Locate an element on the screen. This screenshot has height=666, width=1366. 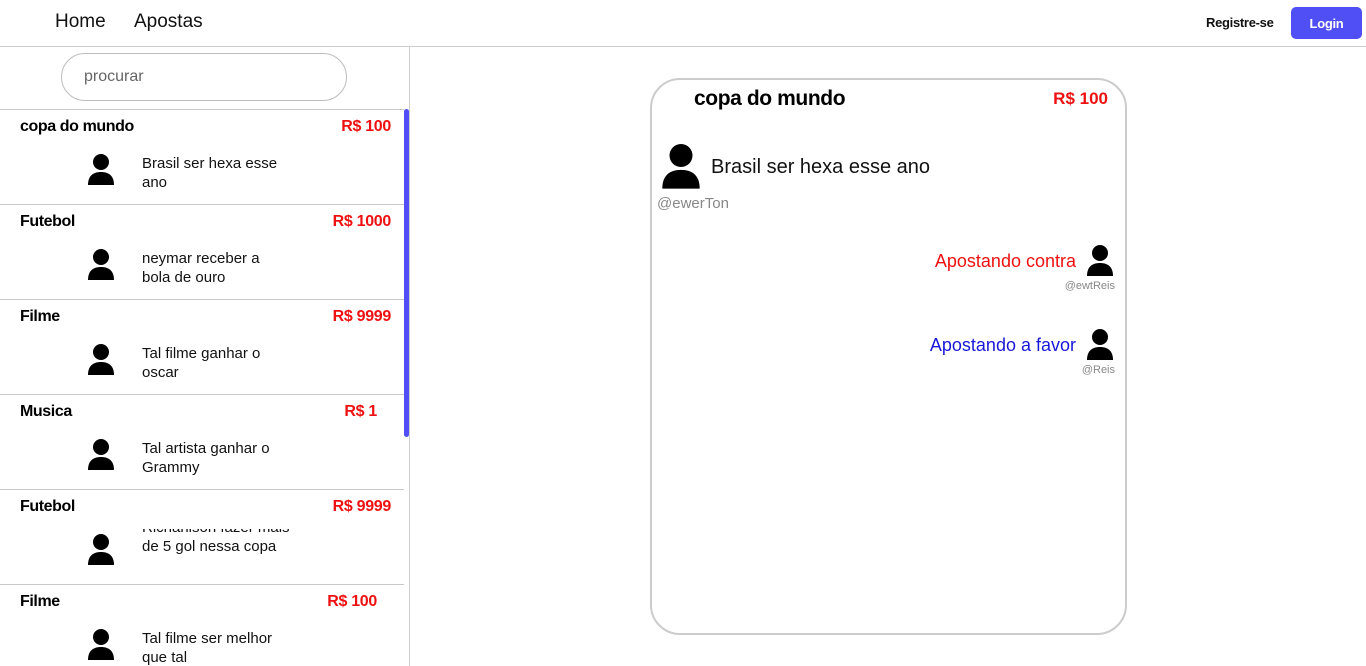
bet-category: Musica is located at coordinates (46, 411).